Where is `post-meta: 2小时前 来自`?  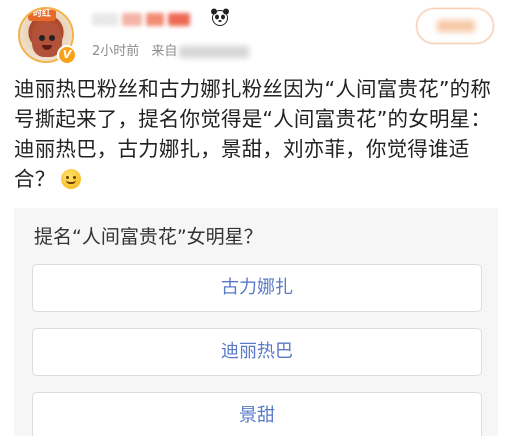
post-meta: 2小时前 来自 is located at coordinates (171, 49).